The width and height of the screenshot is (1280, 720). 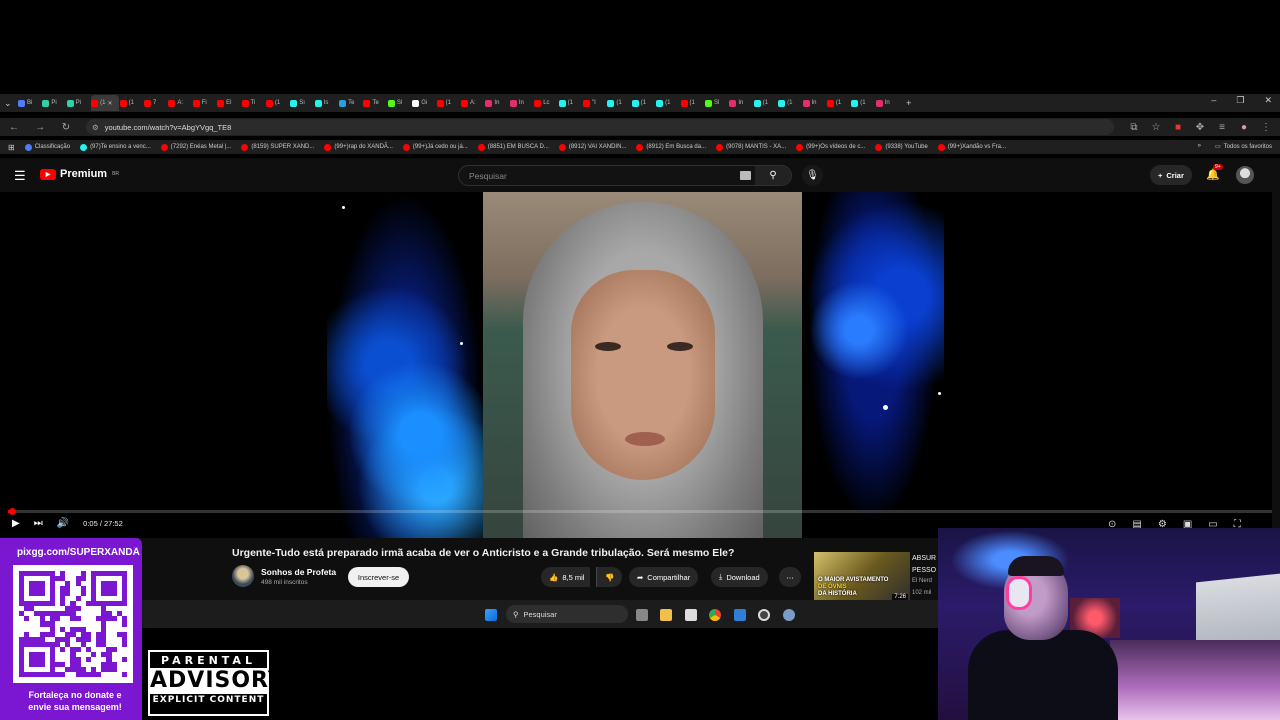 I want to click on channel-avatar, so click(x=243, y=576).